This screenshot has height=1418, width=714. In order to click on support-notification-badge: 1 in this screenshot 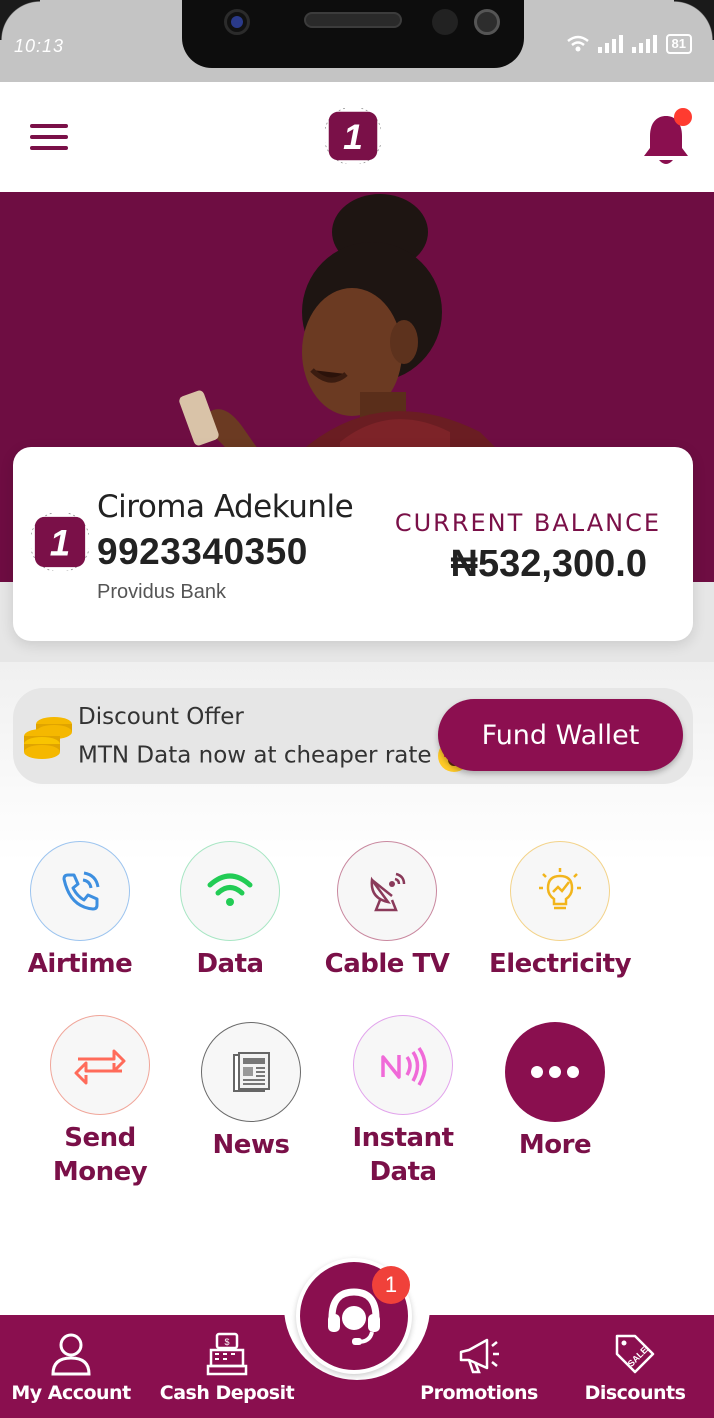, I will do `click(391, 1285)`.